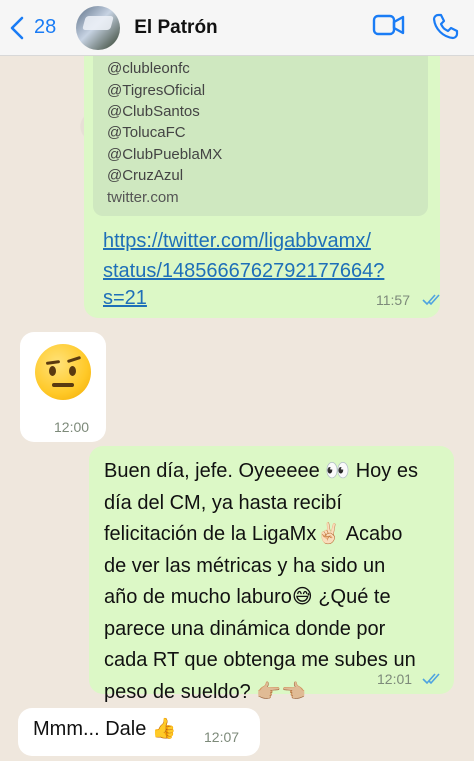 This screenshot has height=761, width=474. I want to click on contact-name: El Patrón, so click(175, 28).